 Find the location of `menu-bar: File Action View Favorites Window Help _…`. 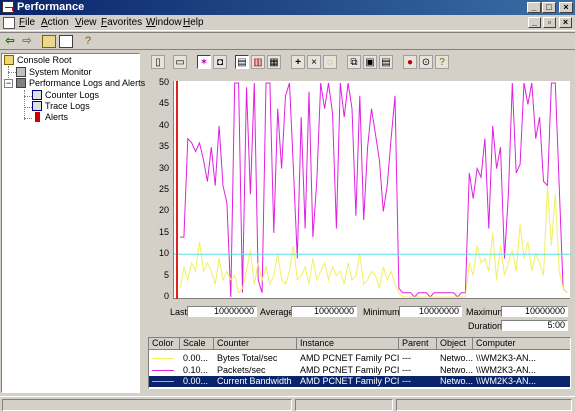

menu-bar: File Action View Favorites Window Help _… is located at coordinates (287, 23).